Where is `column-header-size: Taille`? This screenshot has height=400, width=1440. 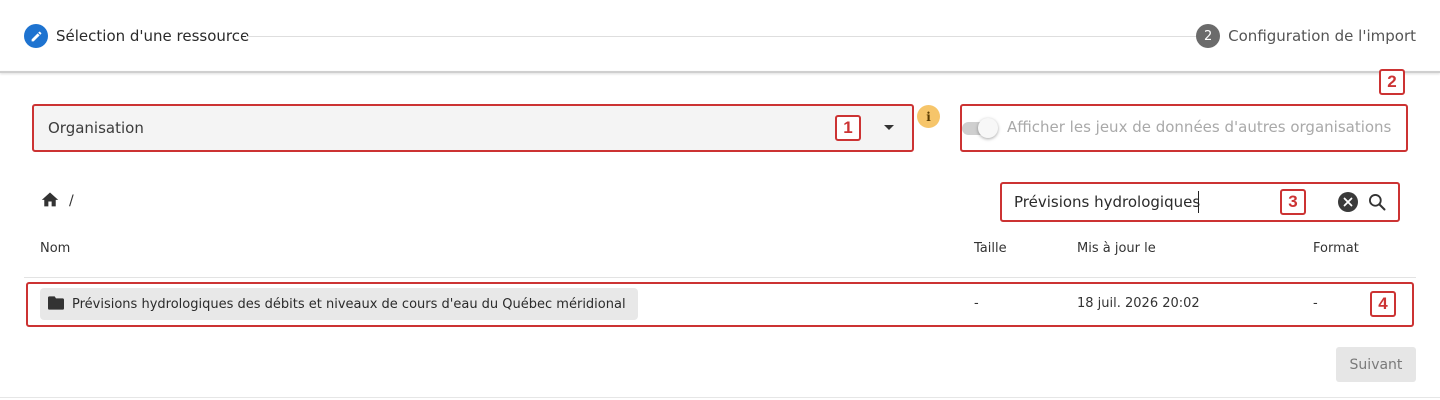
column-header-size: Taille is located at coordinates (990, 248).